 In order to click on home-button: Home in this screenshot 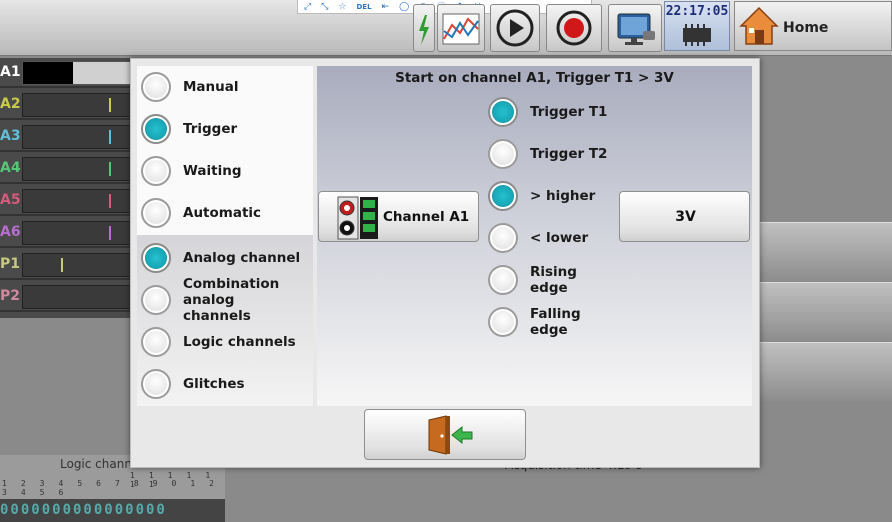, I will do `click(813, 26)`.